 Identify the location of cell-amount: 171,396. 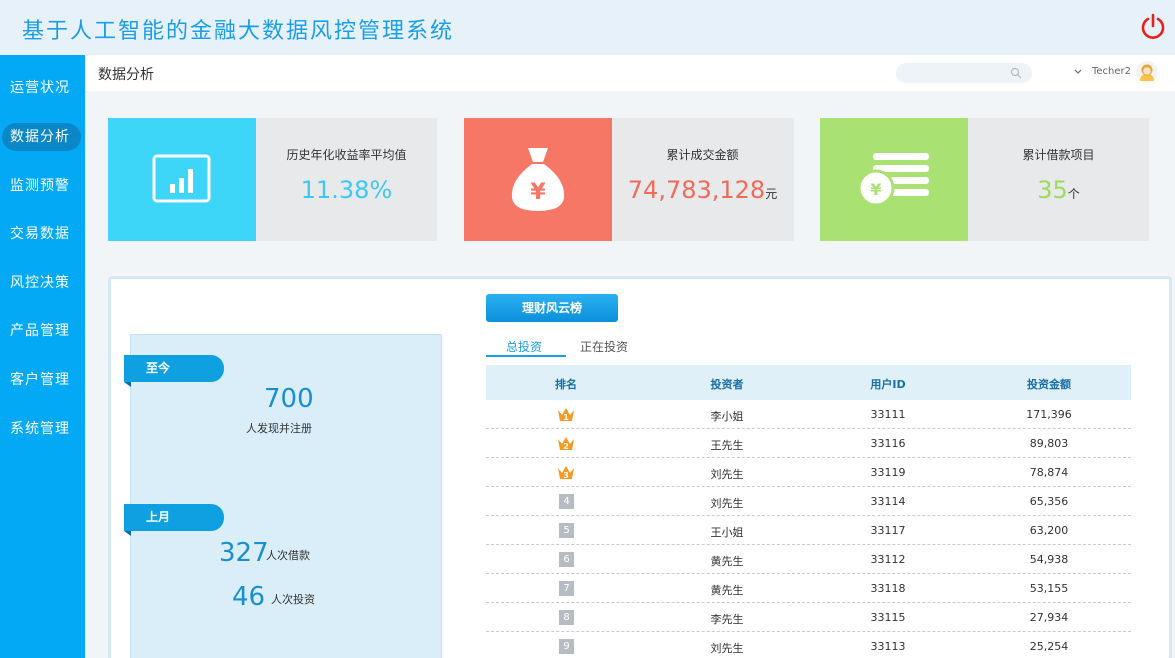
(1049, 414).